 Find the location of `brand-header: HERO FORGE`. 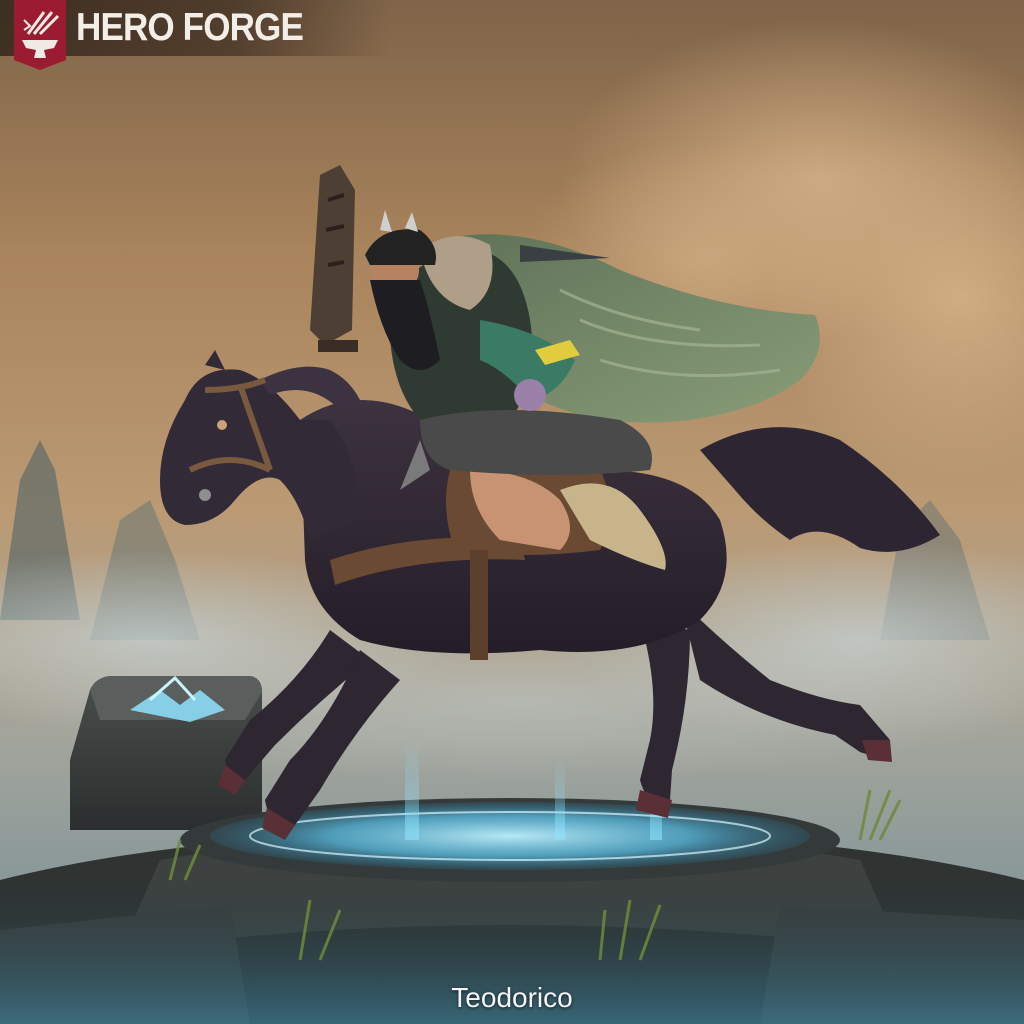

brand-header: HERO FORGE is located at coordinates (195, 35).